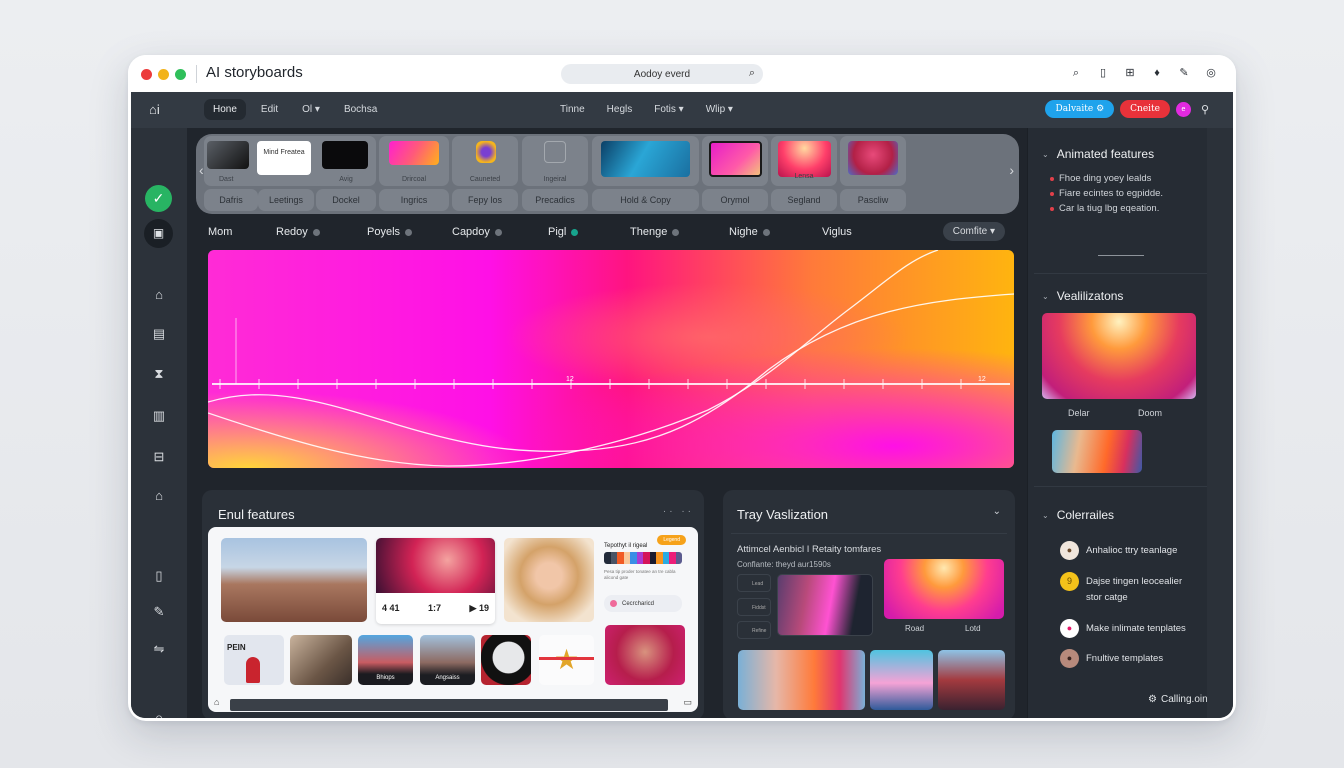 The image size is (1344, 768). Describe the element at coordinates (837, 232) in the screenshot. I see `tab-viglus: Viglus` at that location.